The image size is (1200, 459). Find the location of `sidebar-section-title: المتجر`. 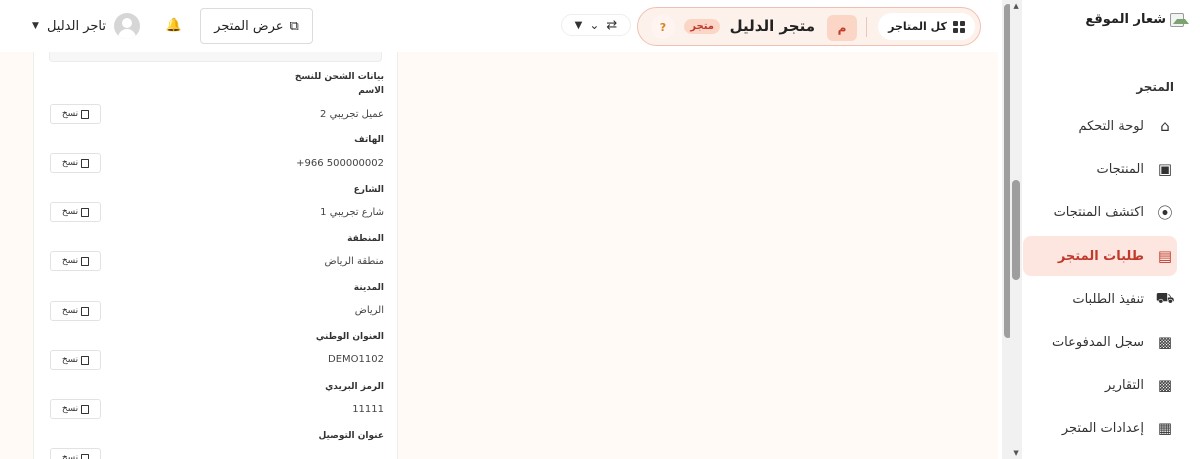

sidebar-section-title: المتجر is located at coordinates (1155, 87).